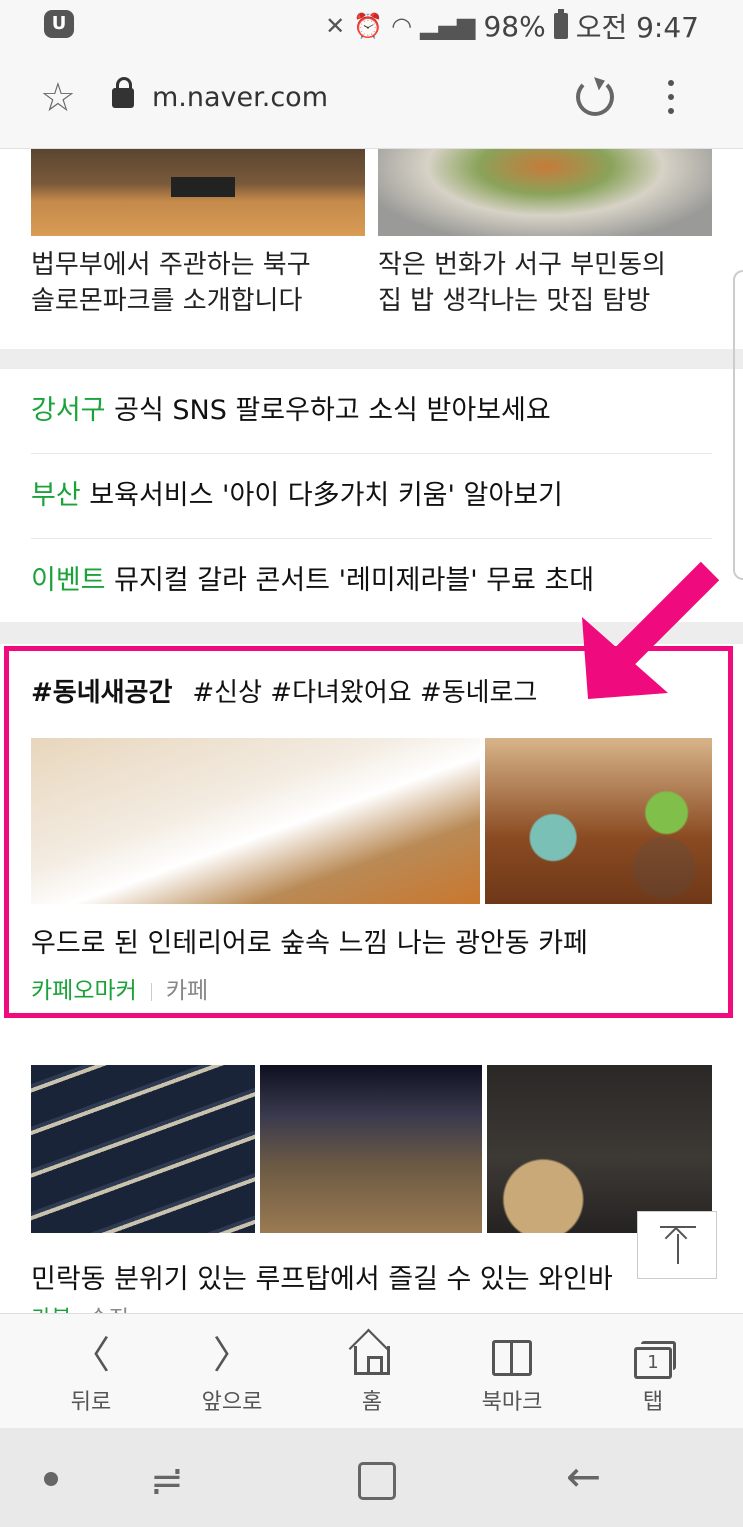 Image resolution: width=743 pixels, height=1527 pixels. What do you see at coordinates (171, 283) in the screenshot?
I see `card-caption-solomon: 법무부에서 주관하는 북구 솔로몬파크를 소개합니다` at bounding box center [171, 283].